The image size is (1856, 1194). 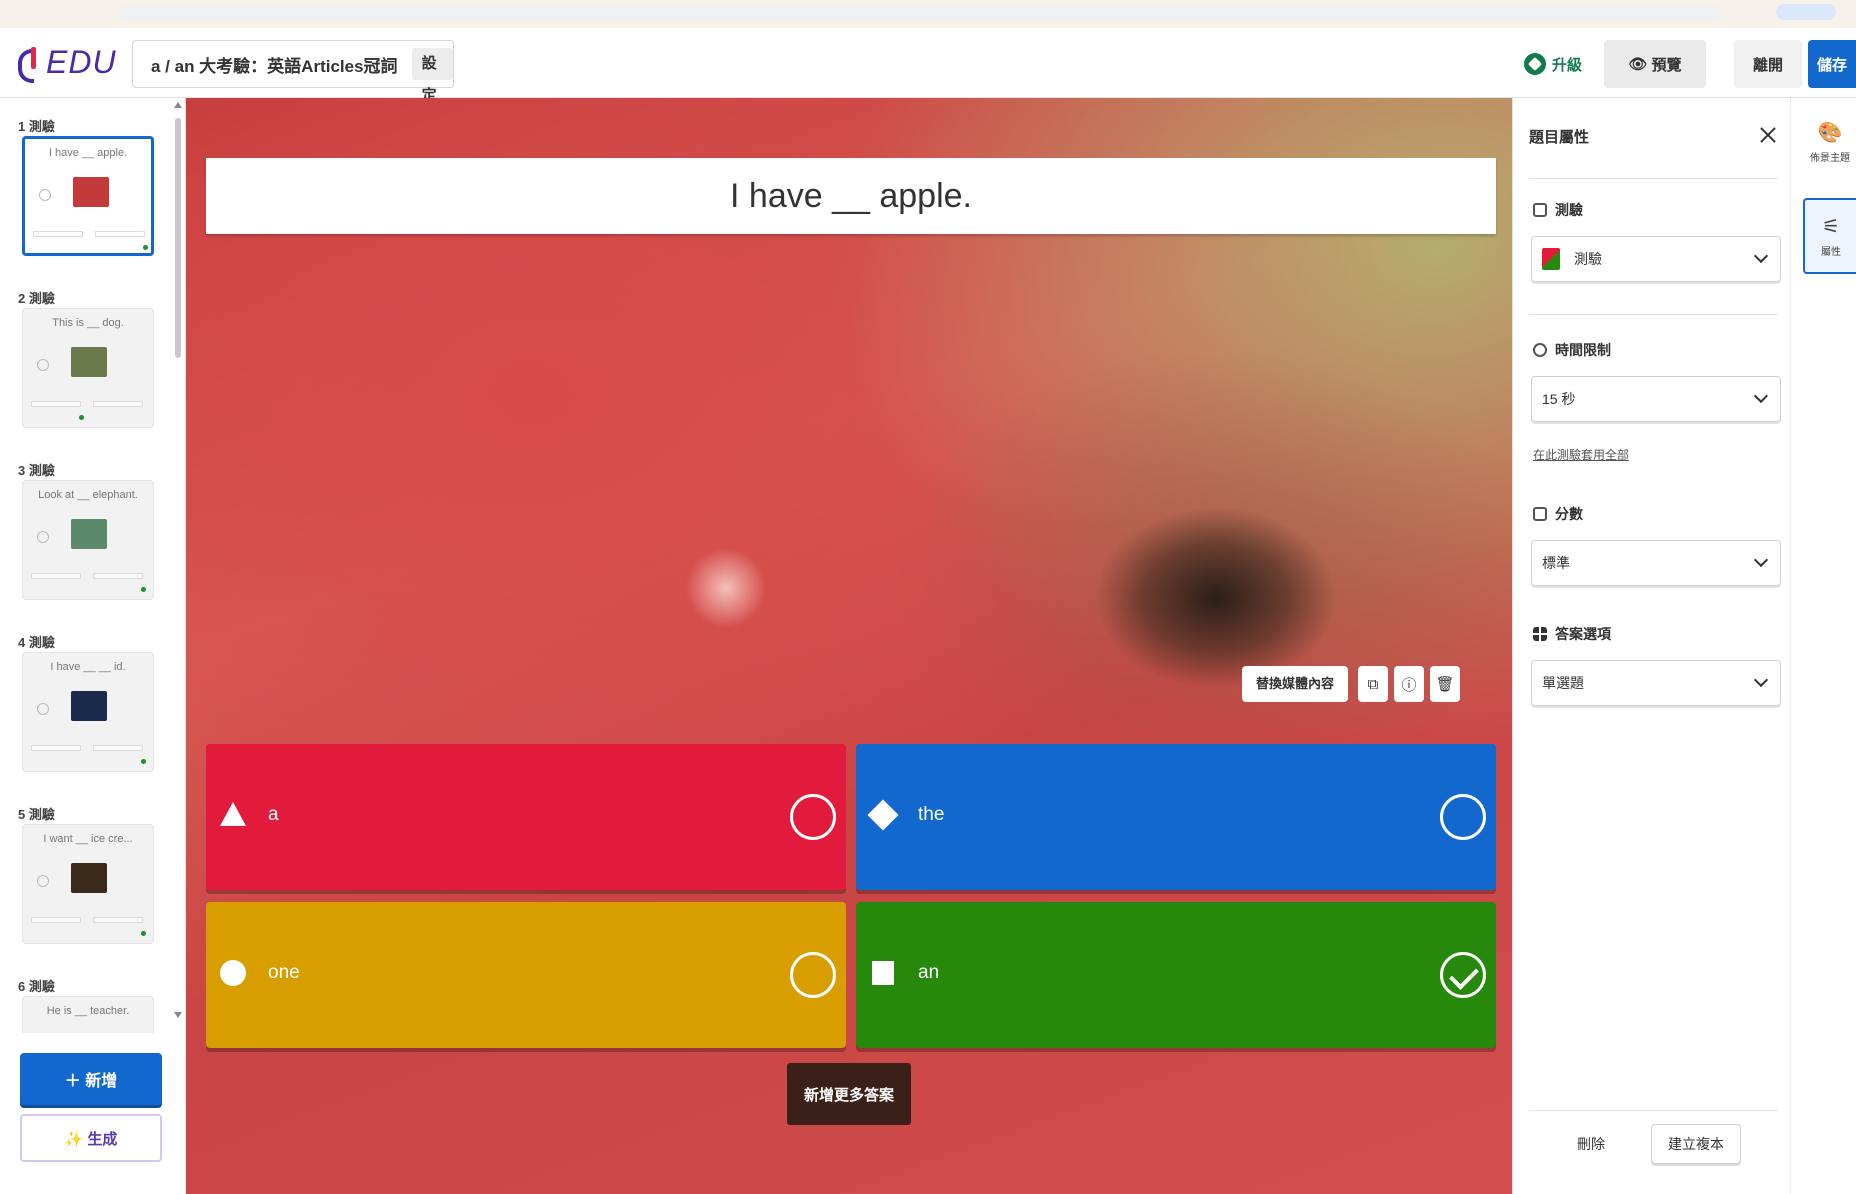 I want to click on slide-label: 1 測驗, so click(x=36, y=126).